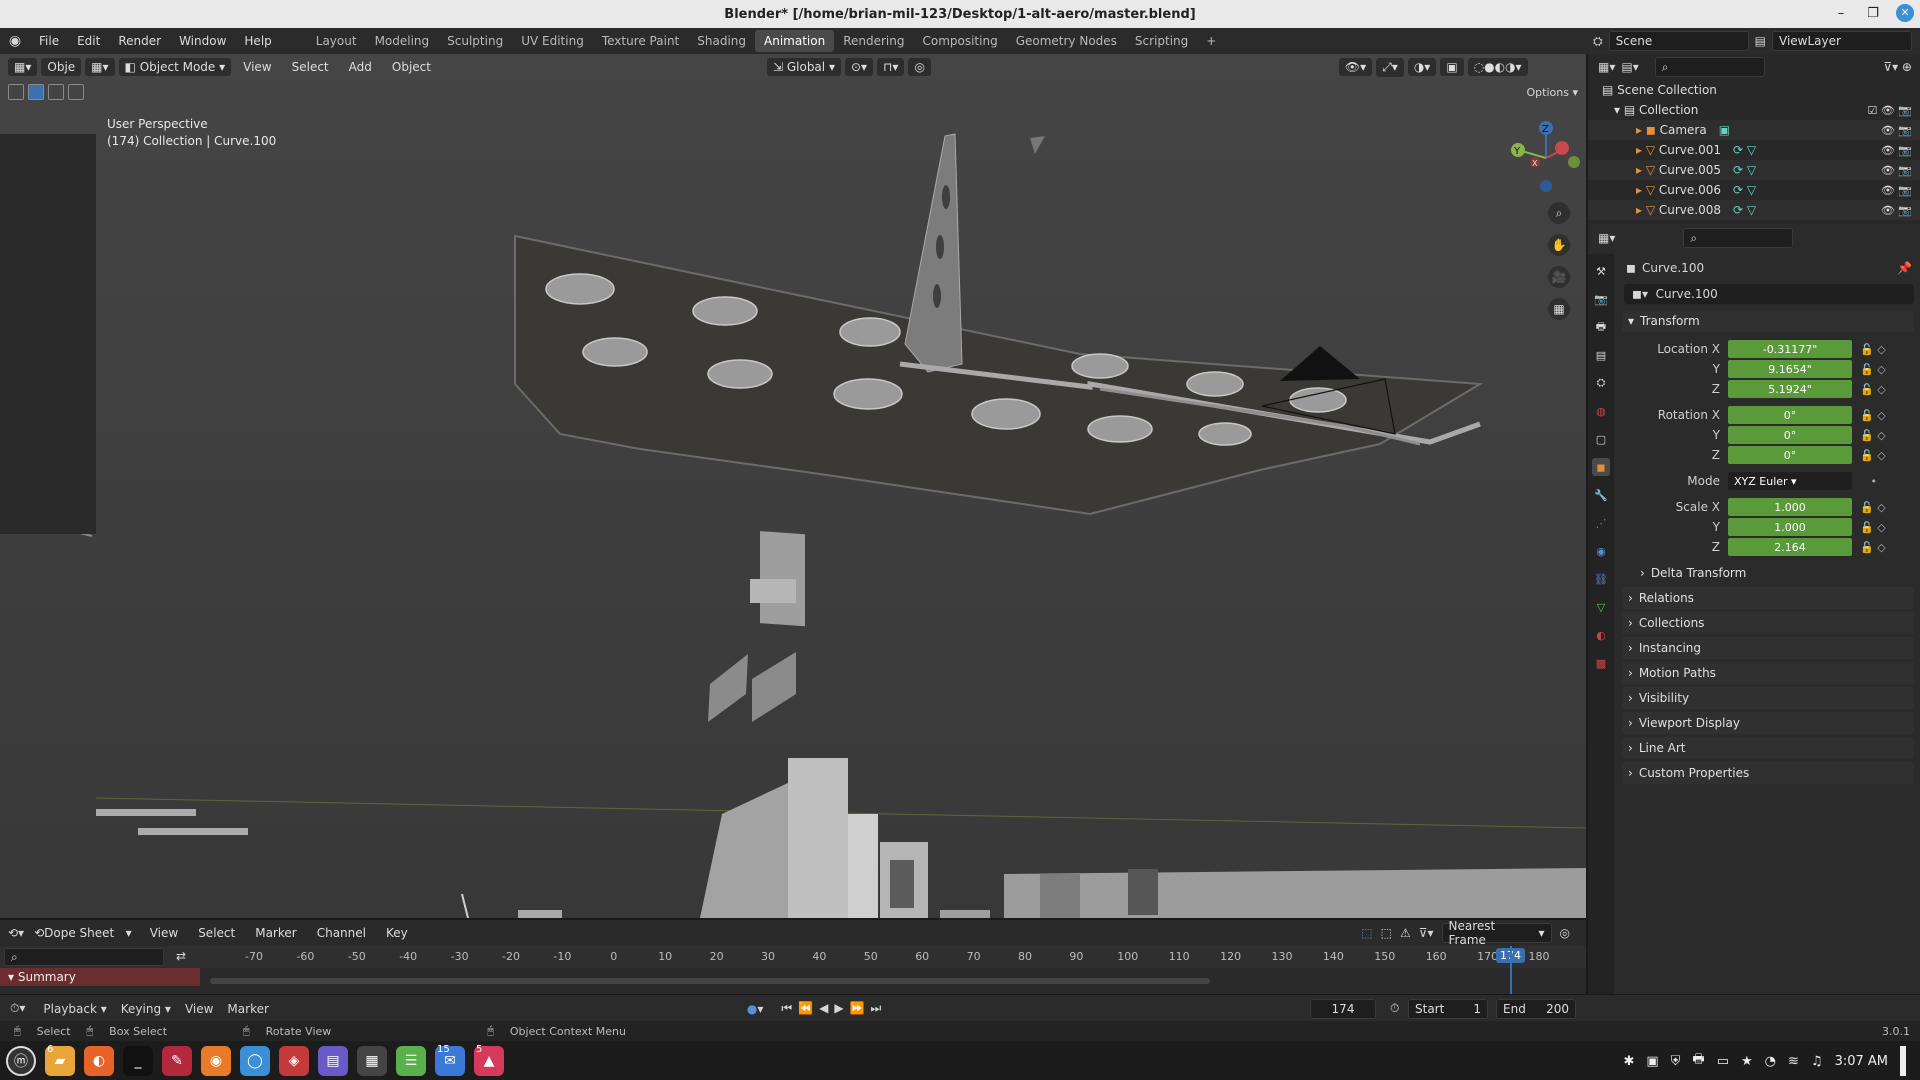 This screenshot has width=1920, height=1080. What do you see at coordinates (1405, 933) in the screenshot?
I see `errors-icon: ⚠` at bounding box center [1405, 933].